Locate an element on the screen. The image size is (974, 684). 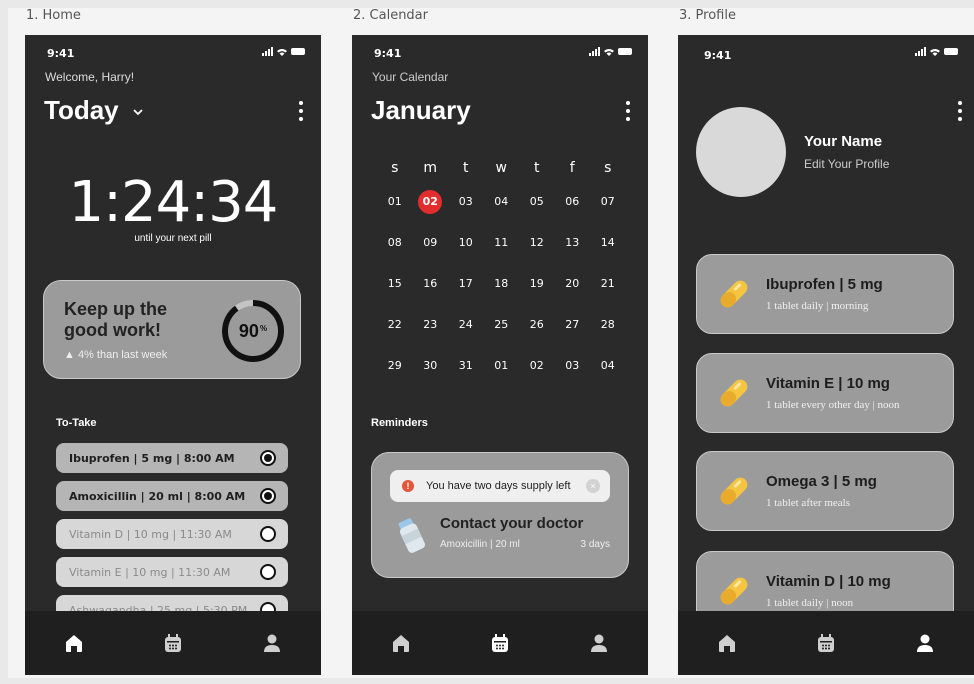
weekday-label: m is located at coordinates (430, 168).